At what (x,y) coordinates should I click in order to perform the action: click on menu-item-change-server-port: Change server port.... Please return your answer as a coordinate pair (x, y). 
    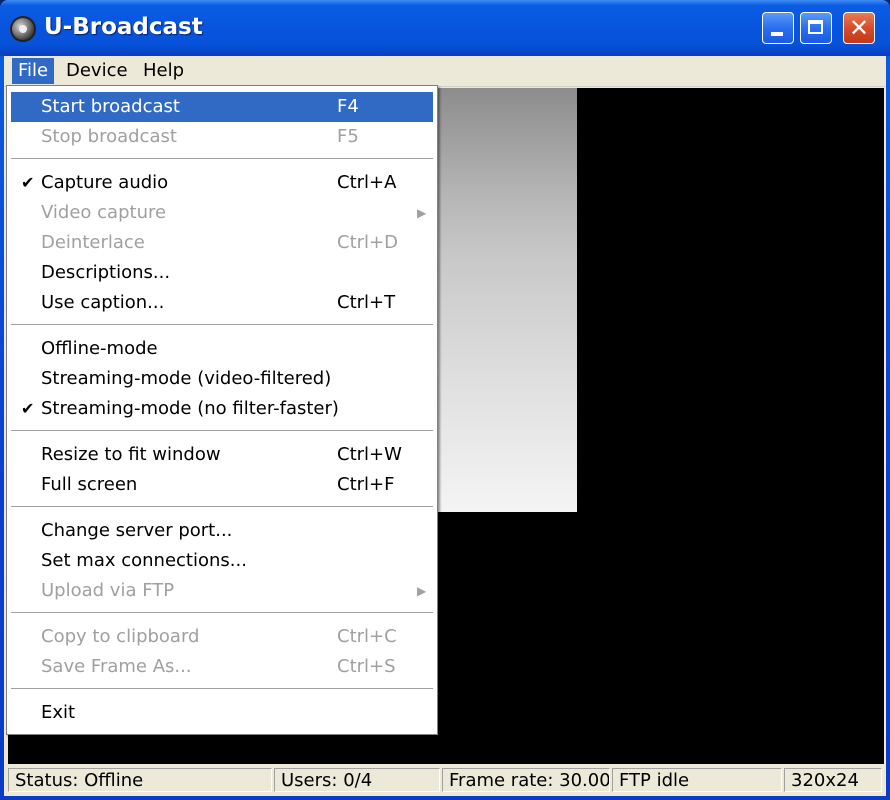
    Looking at the image, I should click on (222, 531).